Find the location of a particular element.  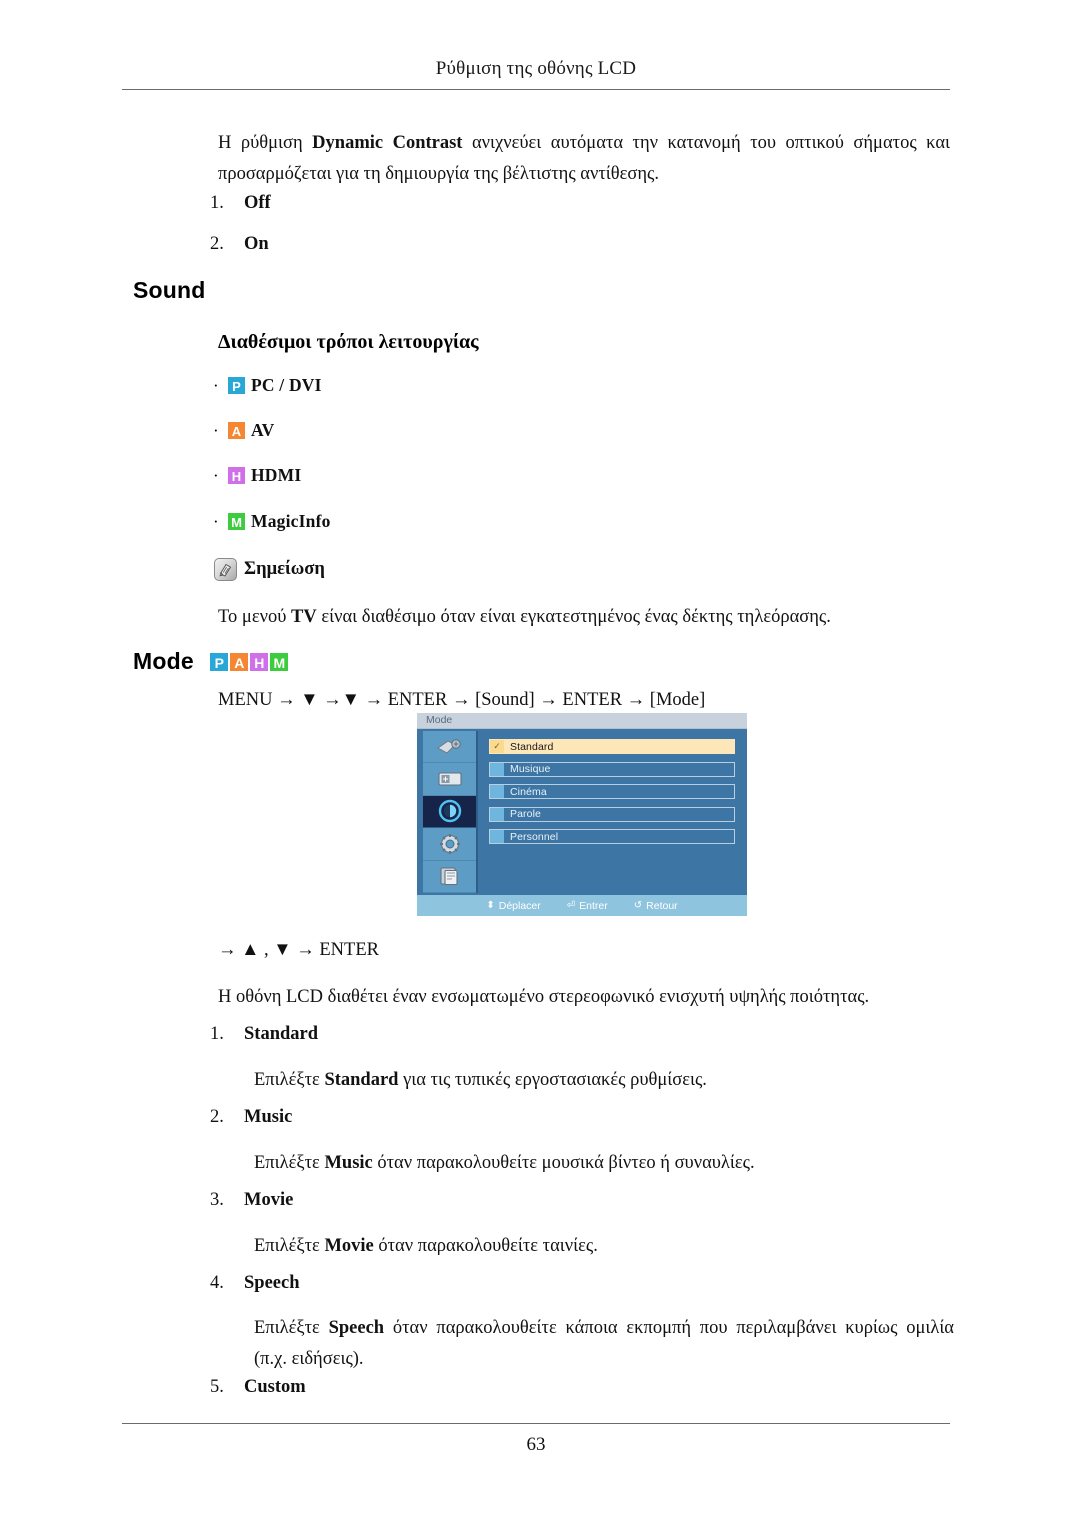

note-text-prefix: Το μενού is located at coordinates (254, 617).